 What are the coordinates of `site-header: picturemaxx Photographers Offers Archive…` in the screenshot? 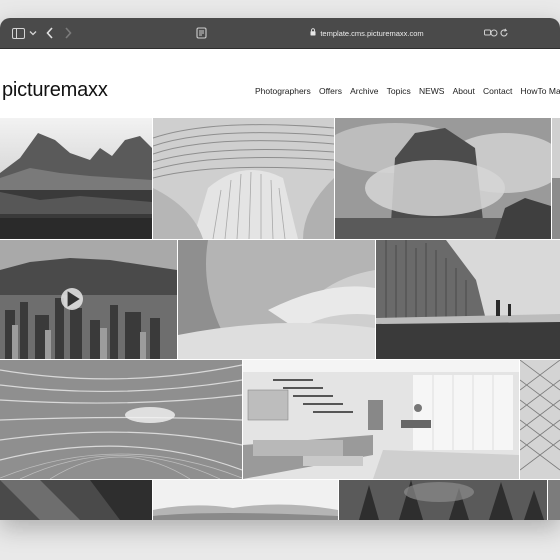 It's located at (280, 83).